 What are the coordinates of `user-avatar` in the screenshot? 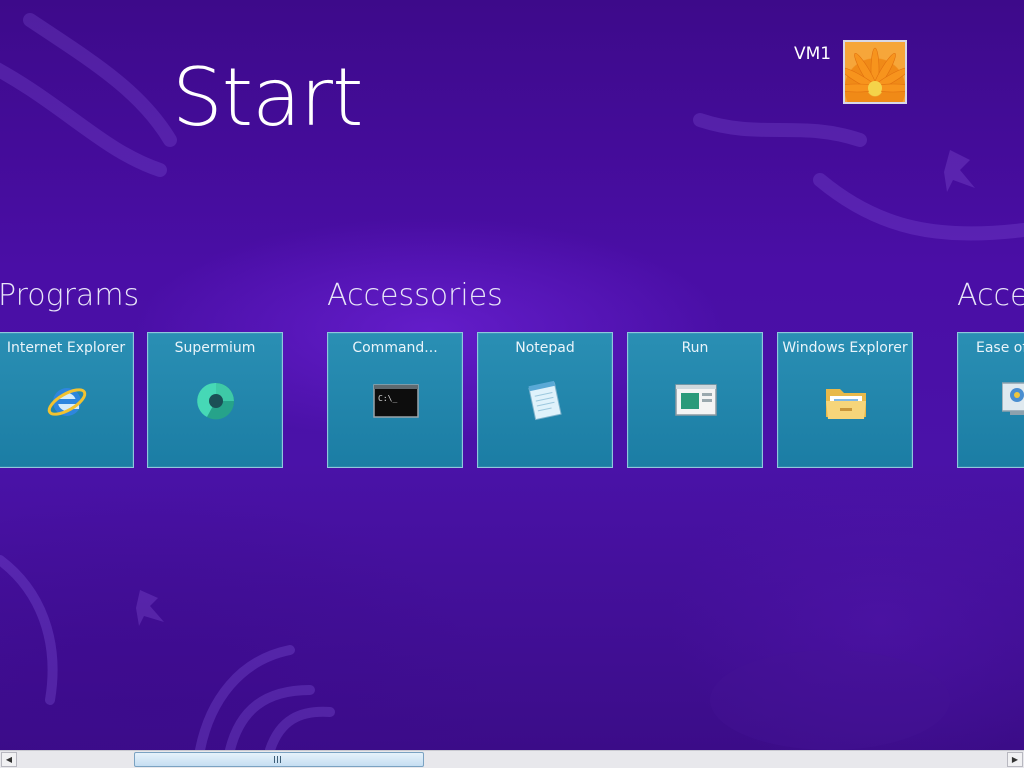 It's located at (875, 72).